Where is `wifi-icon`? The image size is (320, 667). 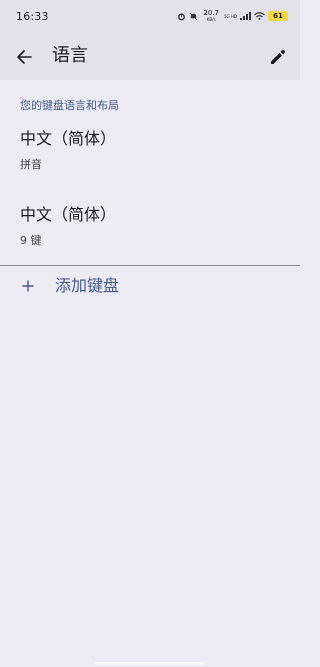
wifi-icon is located at coordinates (259, 16).